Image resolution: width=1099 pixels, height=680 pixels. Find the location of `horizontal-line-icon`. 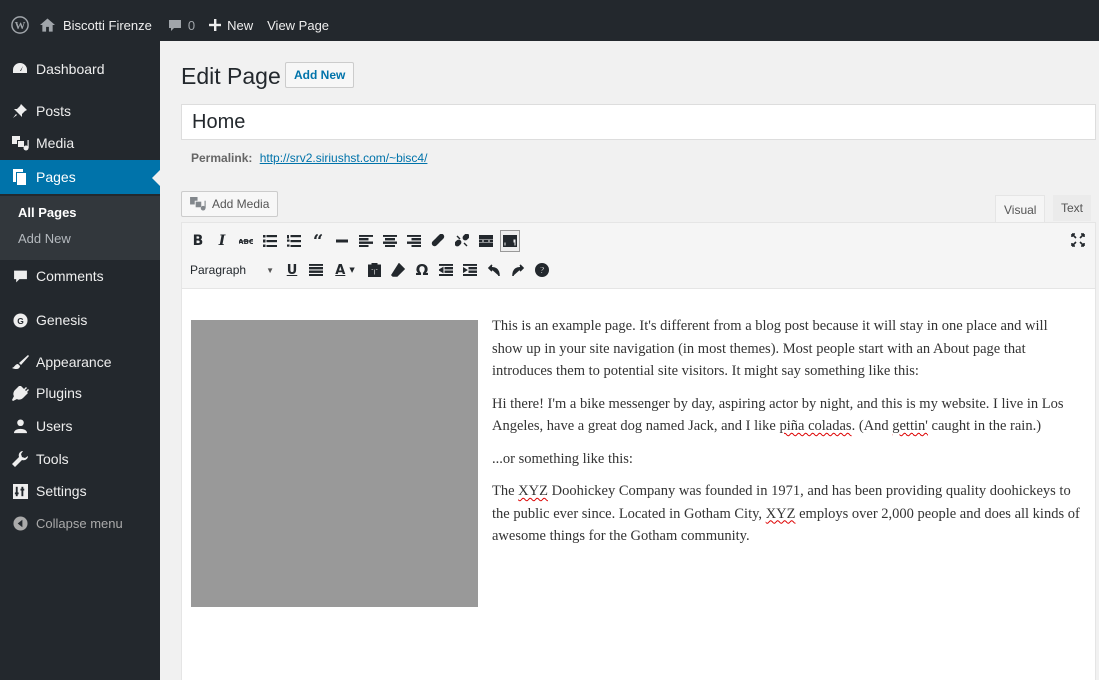

horizontal-line-icon is located at coordinates (342, 241).